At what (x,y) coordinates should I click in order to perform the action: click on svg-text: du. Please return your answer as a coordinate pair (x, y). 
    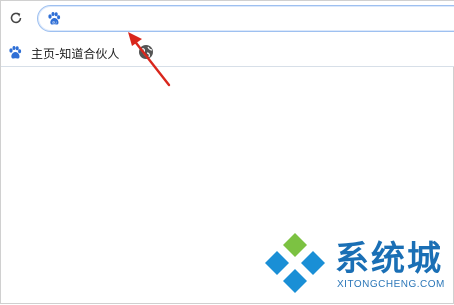
    Looking at the image, I should click on (54, 21).